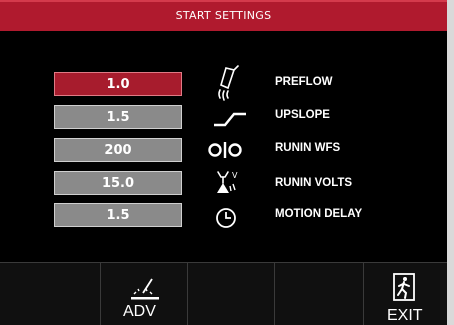 The height and width of the screenshot is (325, 454). I want to click on upslope-value-box: 1.5, so click(118, 117).